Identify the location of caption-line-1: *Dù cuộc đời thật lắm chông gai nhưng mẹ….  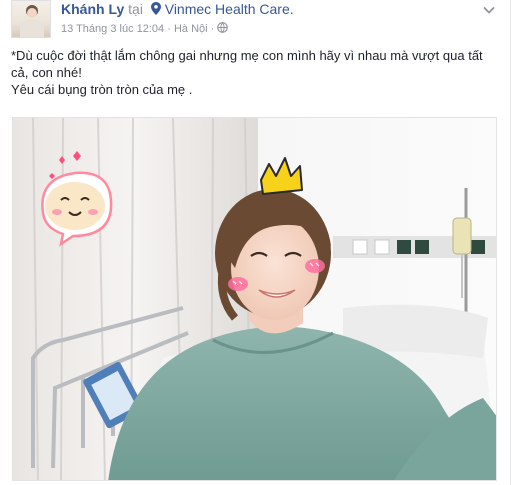
(247, 64).